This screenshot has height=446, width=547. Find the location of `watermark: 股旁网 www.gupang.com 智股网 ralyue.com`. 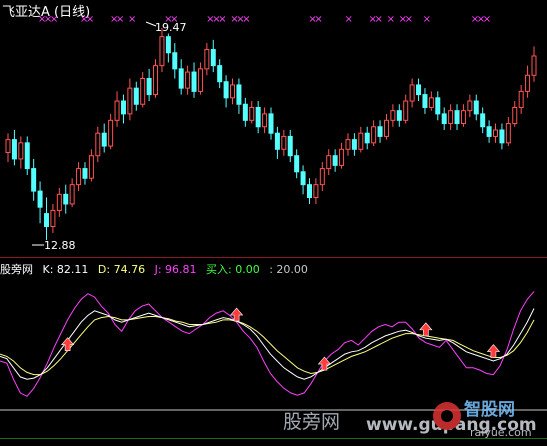

watermark: 股旁网 www.gupang.com 智股网 ralyue.com is located at coordinates (410, 419).